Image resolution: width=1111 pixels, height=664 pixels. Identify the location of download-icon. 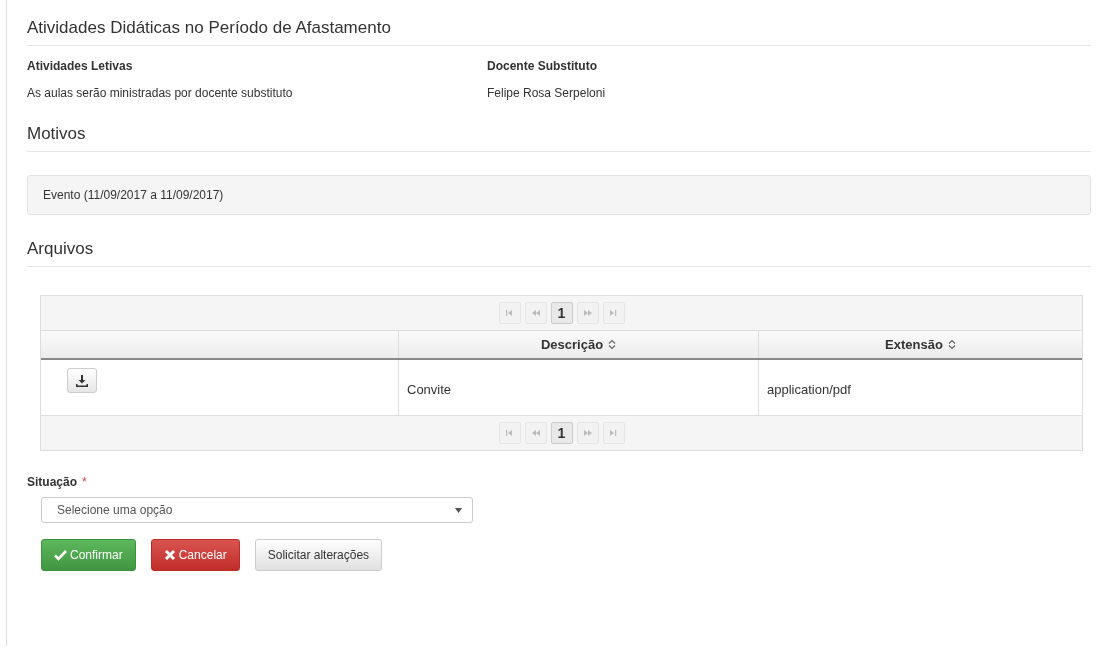
(82, 380).